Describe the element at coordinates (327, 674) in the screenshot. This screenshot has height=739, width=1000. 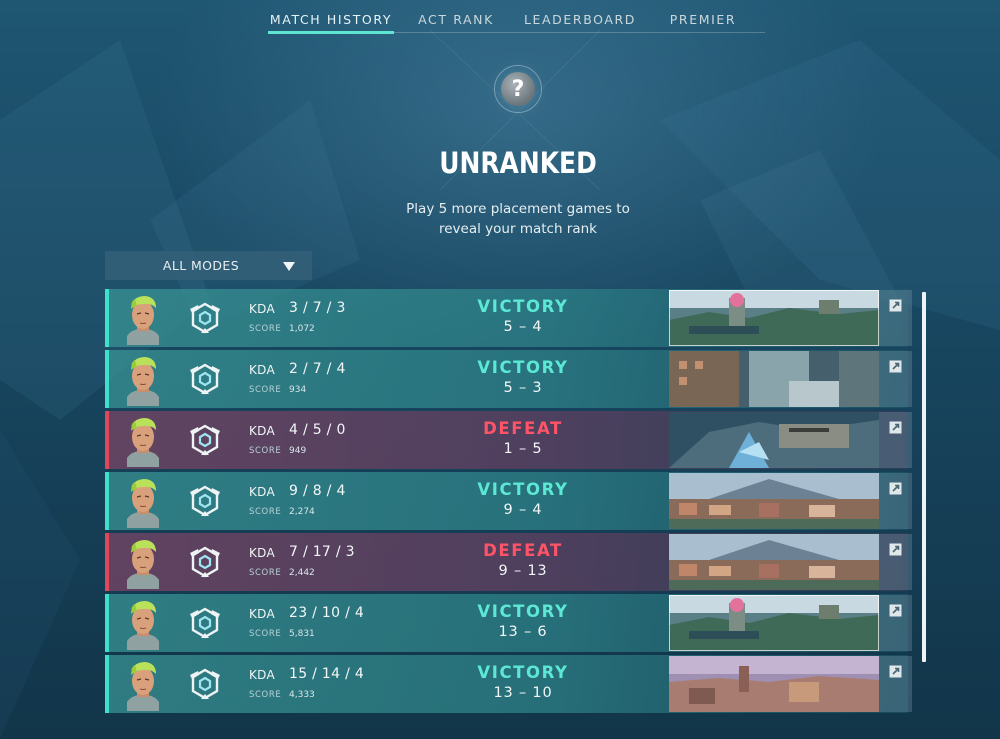
I see `kda-value: 15 / 14 / 4` at that location.